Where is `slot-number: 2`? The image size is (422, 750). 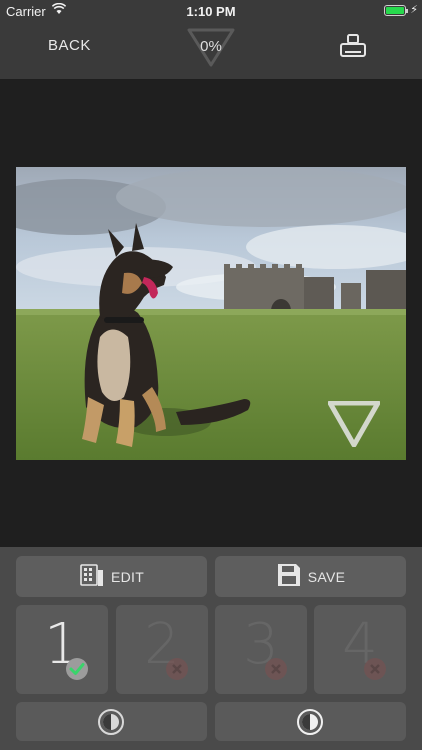 slot-number: 2 is located at coordinates (162, 644).